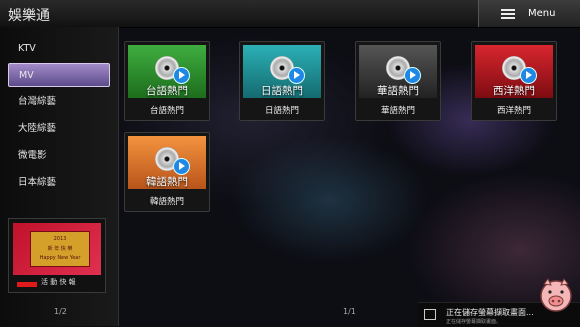 This screenshot has height=327, width=580. Describe the element at coordinates (514, 71) in the screenshot. I see `tile-face: 西洋熱門` at that location.